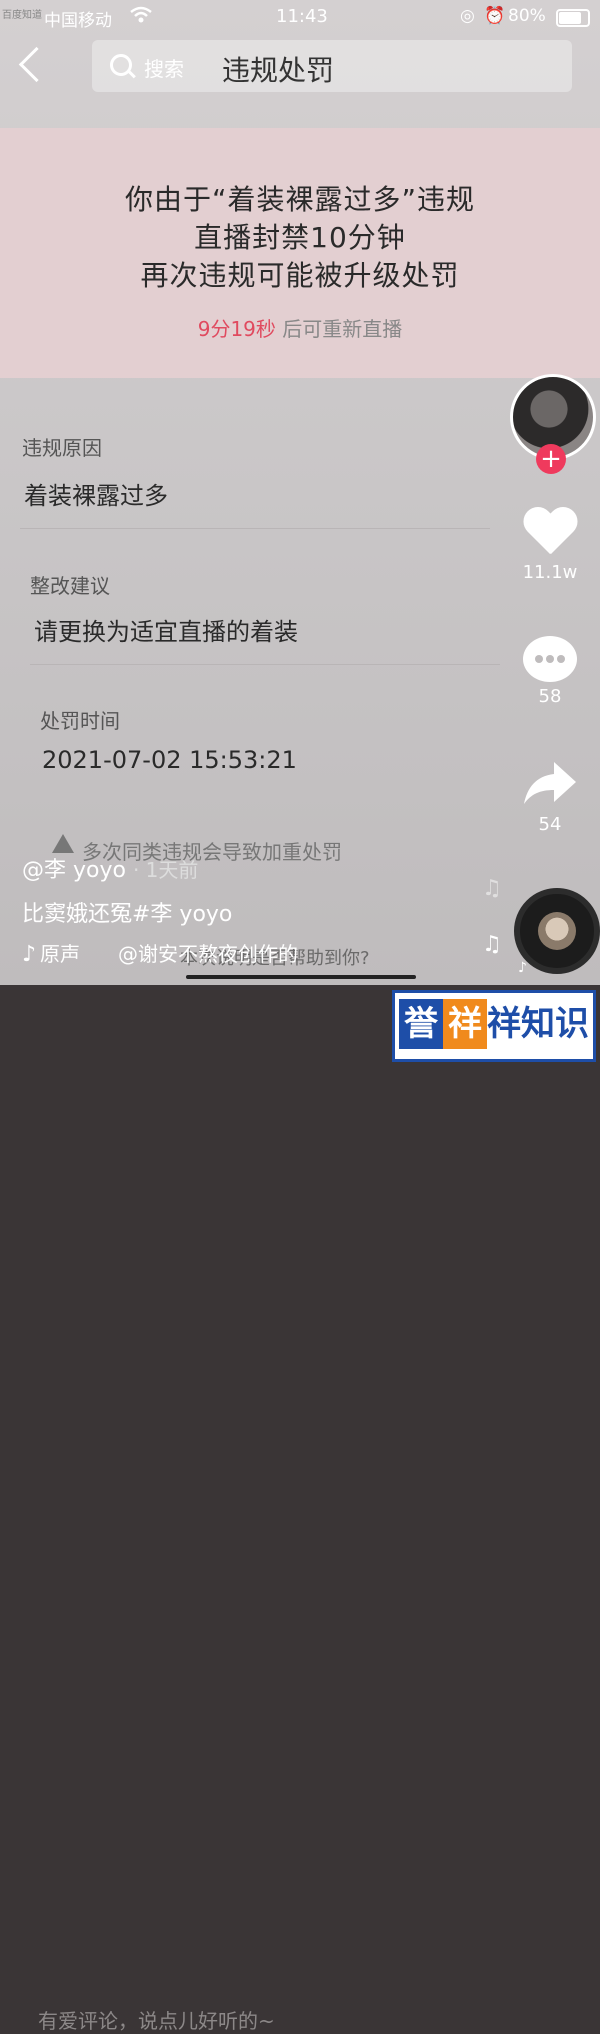 The image size is (600, 2034). I want to click on watermark-text: 百度知道, so click(22, 15).